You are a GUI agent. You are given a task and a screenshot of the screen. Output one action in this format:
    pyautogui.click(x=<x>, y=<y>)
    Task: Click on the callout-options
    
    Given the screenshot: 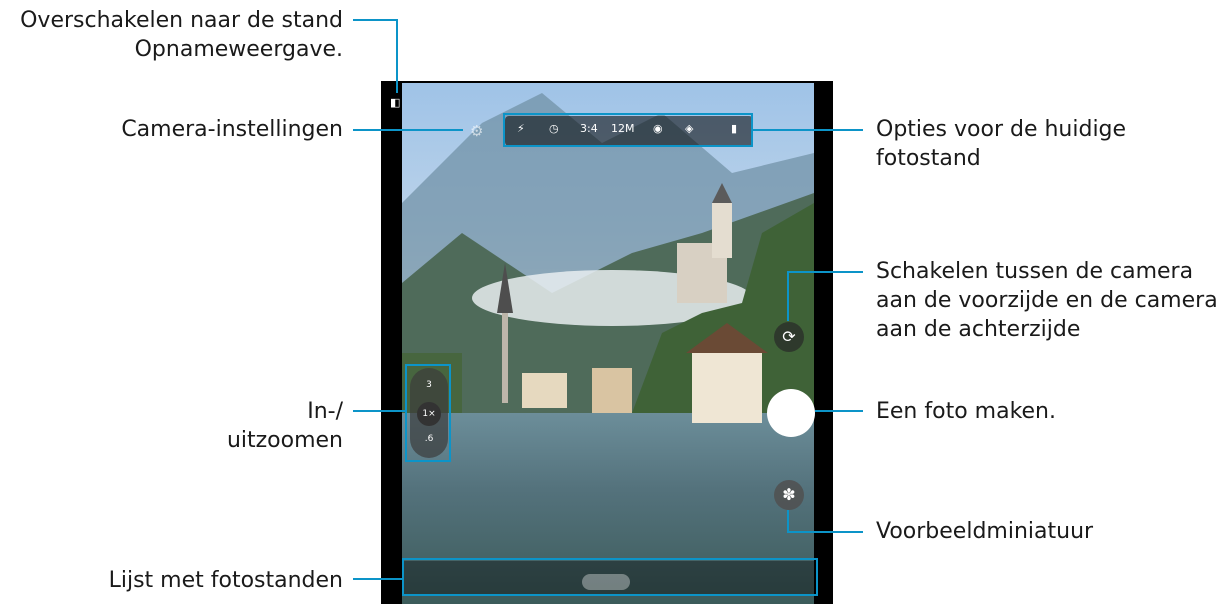 What is the action you would take?
    pyautogui.click(x=808, y=130)
    